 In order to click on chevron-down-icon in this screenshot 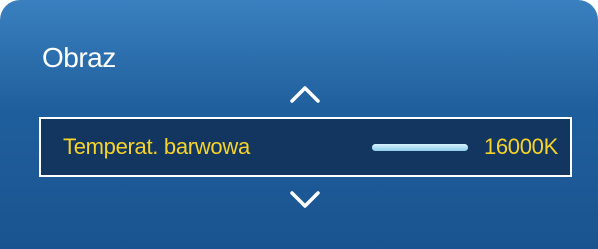, I will do `click(305, 200)`.